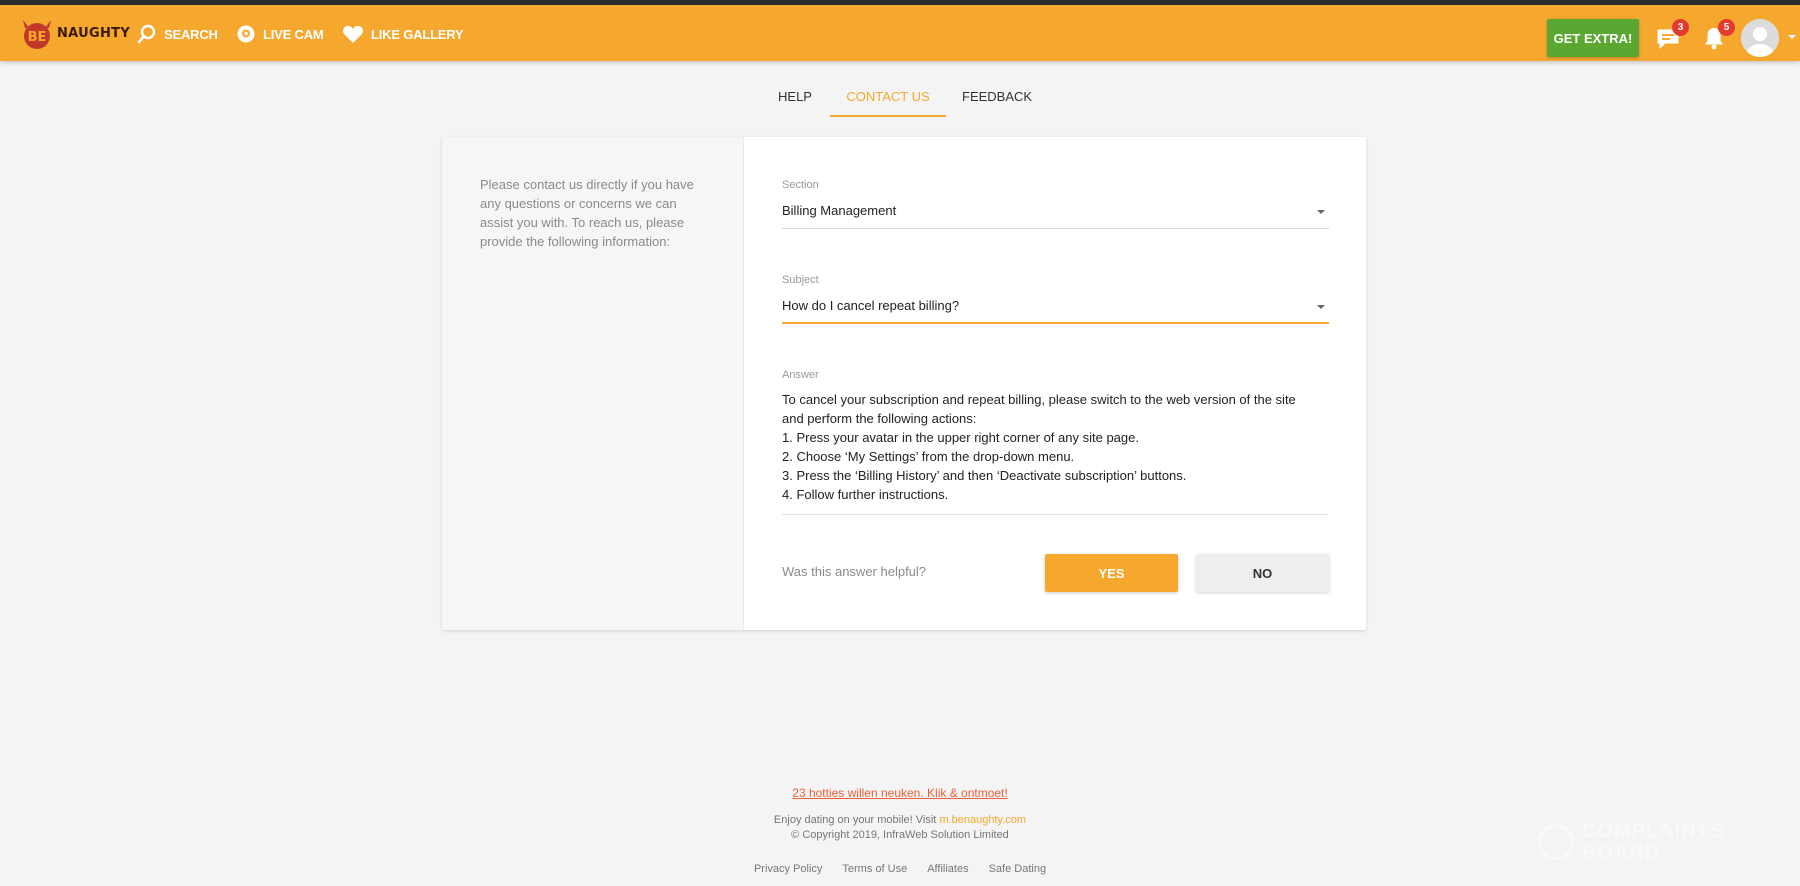 The image size is (1800, 886). Describe the element at coordinates (874, 869) in the screenshot. I see `terms-of-use-link: Terms of Use` at that location.